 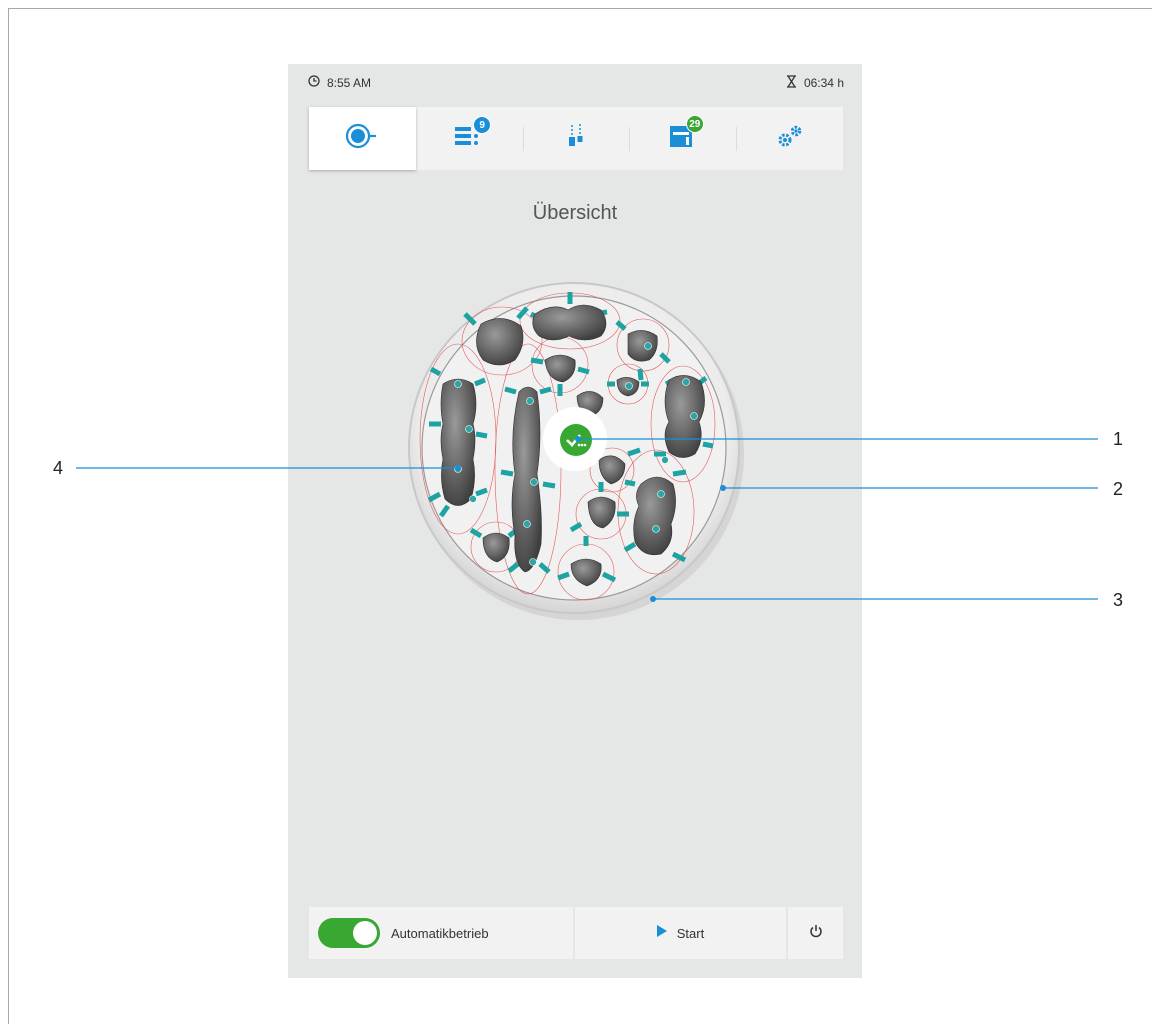 I want to click on page-title: Übersicht, so click(x=575, y=213).